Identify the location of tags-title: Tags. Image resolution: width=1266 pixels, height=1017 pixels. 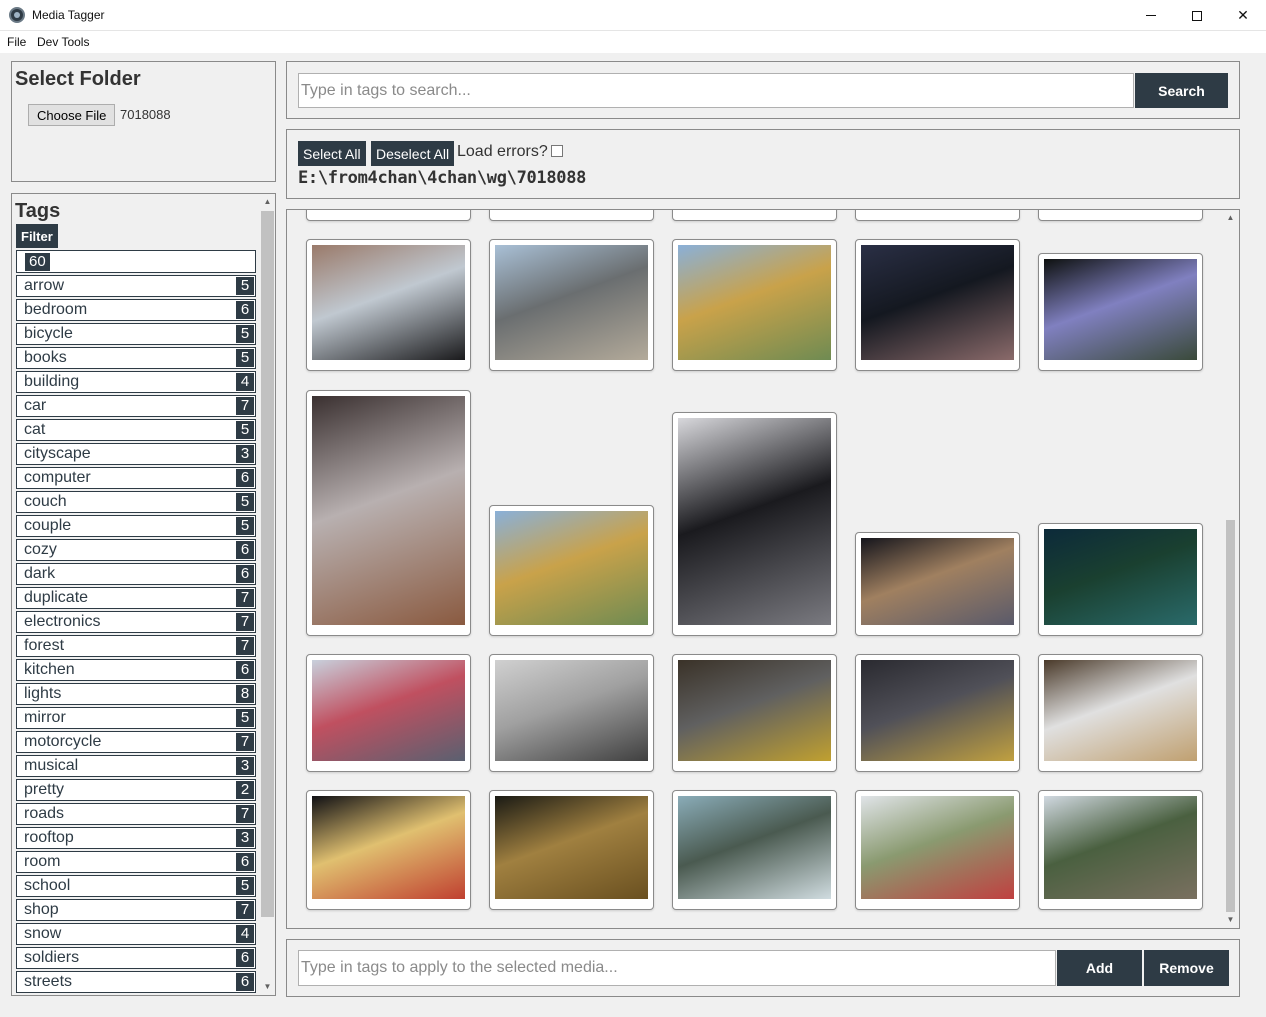
(38, 211).